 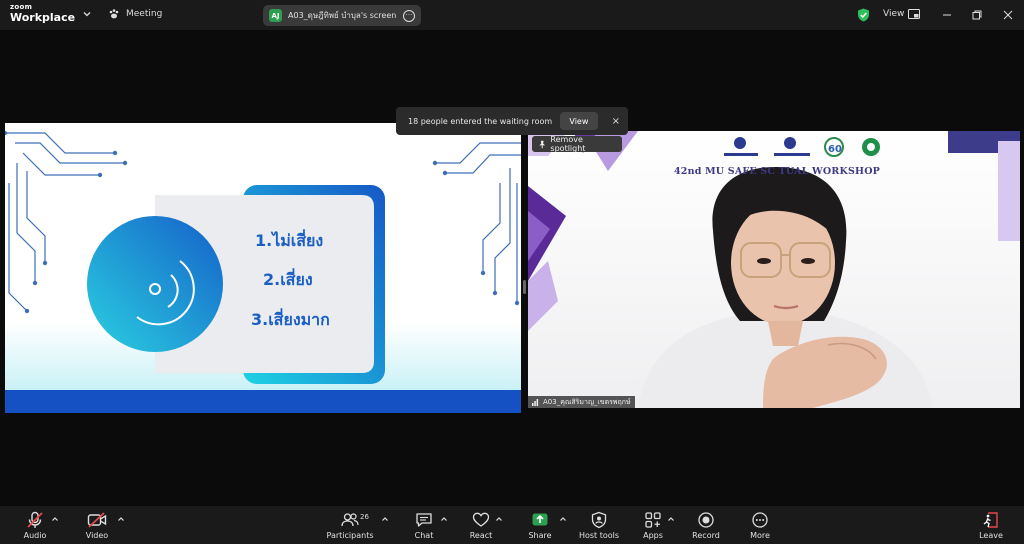 What do you see at coordinates (524, 287) in the screenshot?
I see `resize-handle` at bounding box center [524, 287].